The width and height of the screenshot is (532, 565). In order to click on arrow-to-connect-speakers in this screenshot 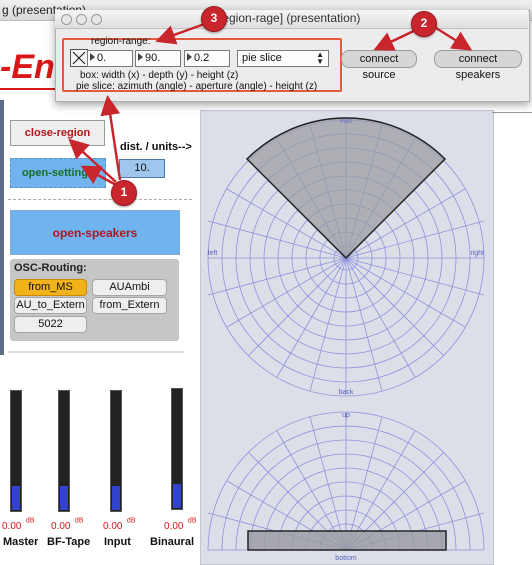, I will do `click(454, 38)`.